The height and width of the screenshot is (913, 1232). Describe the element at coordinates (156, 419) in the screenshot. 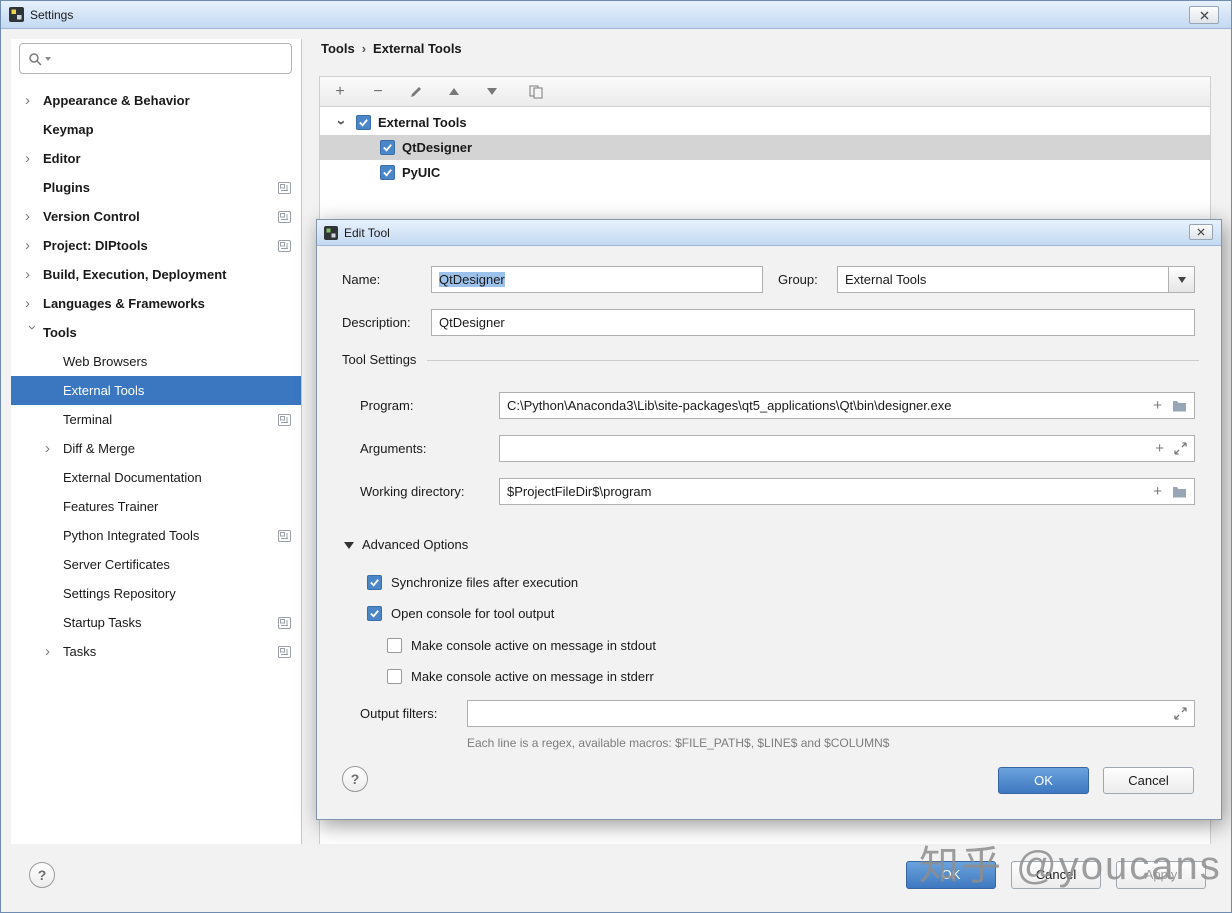

I see `sidebar-item-terminal: Terminal` at that location.